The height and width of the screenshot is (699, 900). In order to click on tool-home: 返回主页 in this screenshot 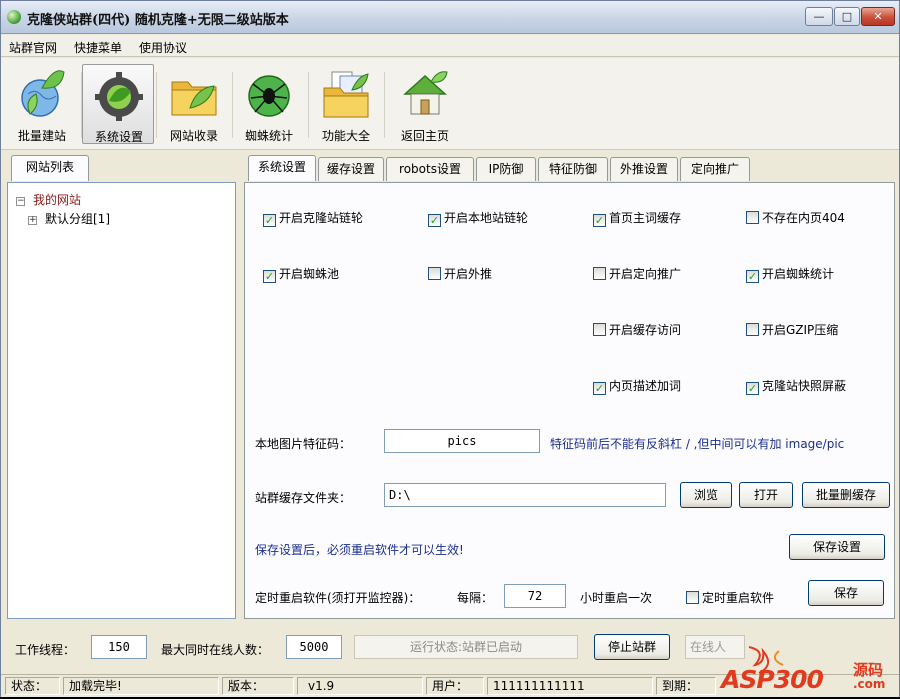, I will do `click(425, 104)`.